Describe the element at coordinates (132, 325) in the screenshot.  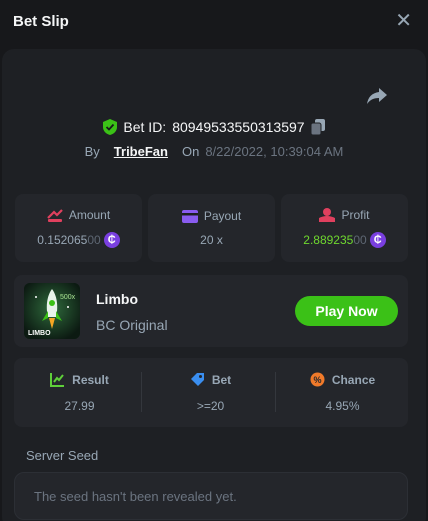
I see `game-subtitle: BC Original` at that location.